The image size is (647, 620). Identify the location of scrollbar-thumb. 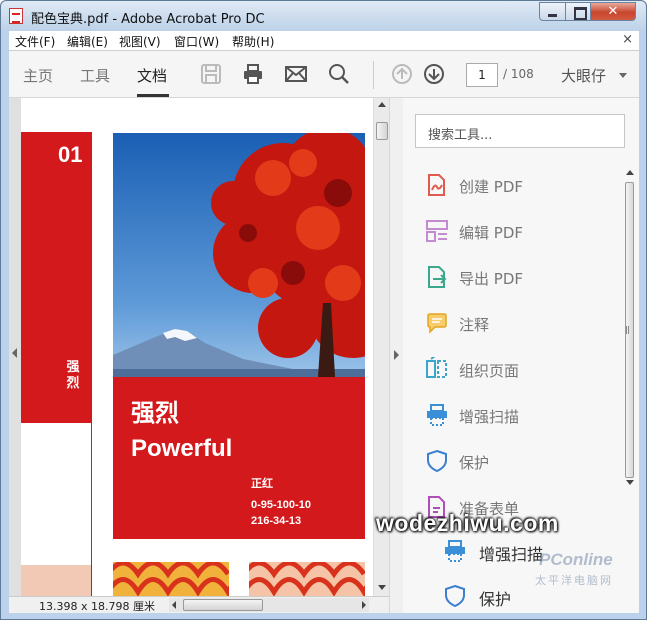
(382, 131).